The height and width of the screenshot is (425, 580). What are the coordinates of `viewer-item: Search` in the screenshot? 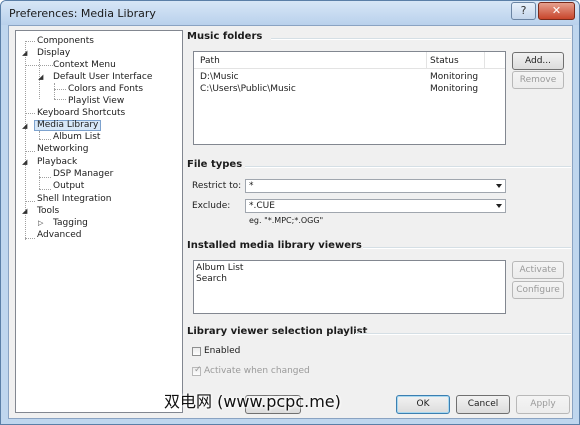 It's located at (211, 279).